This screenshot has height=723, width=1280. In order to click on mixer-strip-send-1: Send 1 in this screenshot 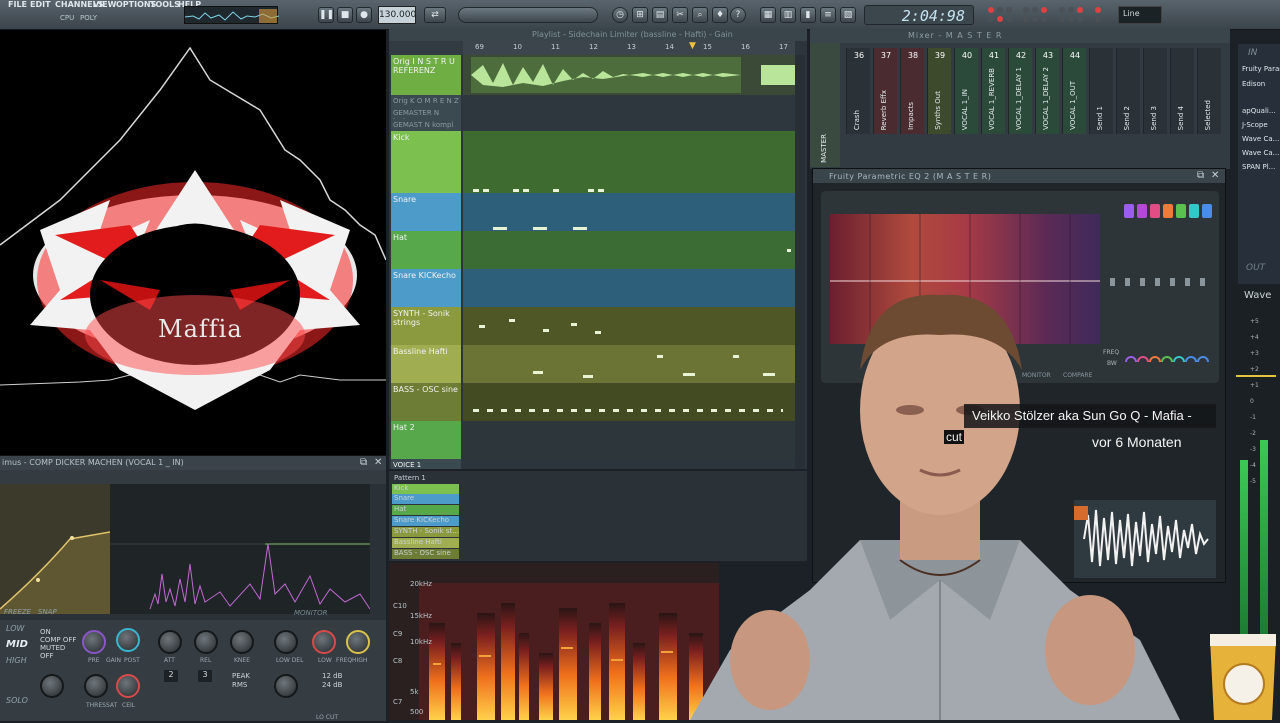, I will do `click(1101, 91)`.